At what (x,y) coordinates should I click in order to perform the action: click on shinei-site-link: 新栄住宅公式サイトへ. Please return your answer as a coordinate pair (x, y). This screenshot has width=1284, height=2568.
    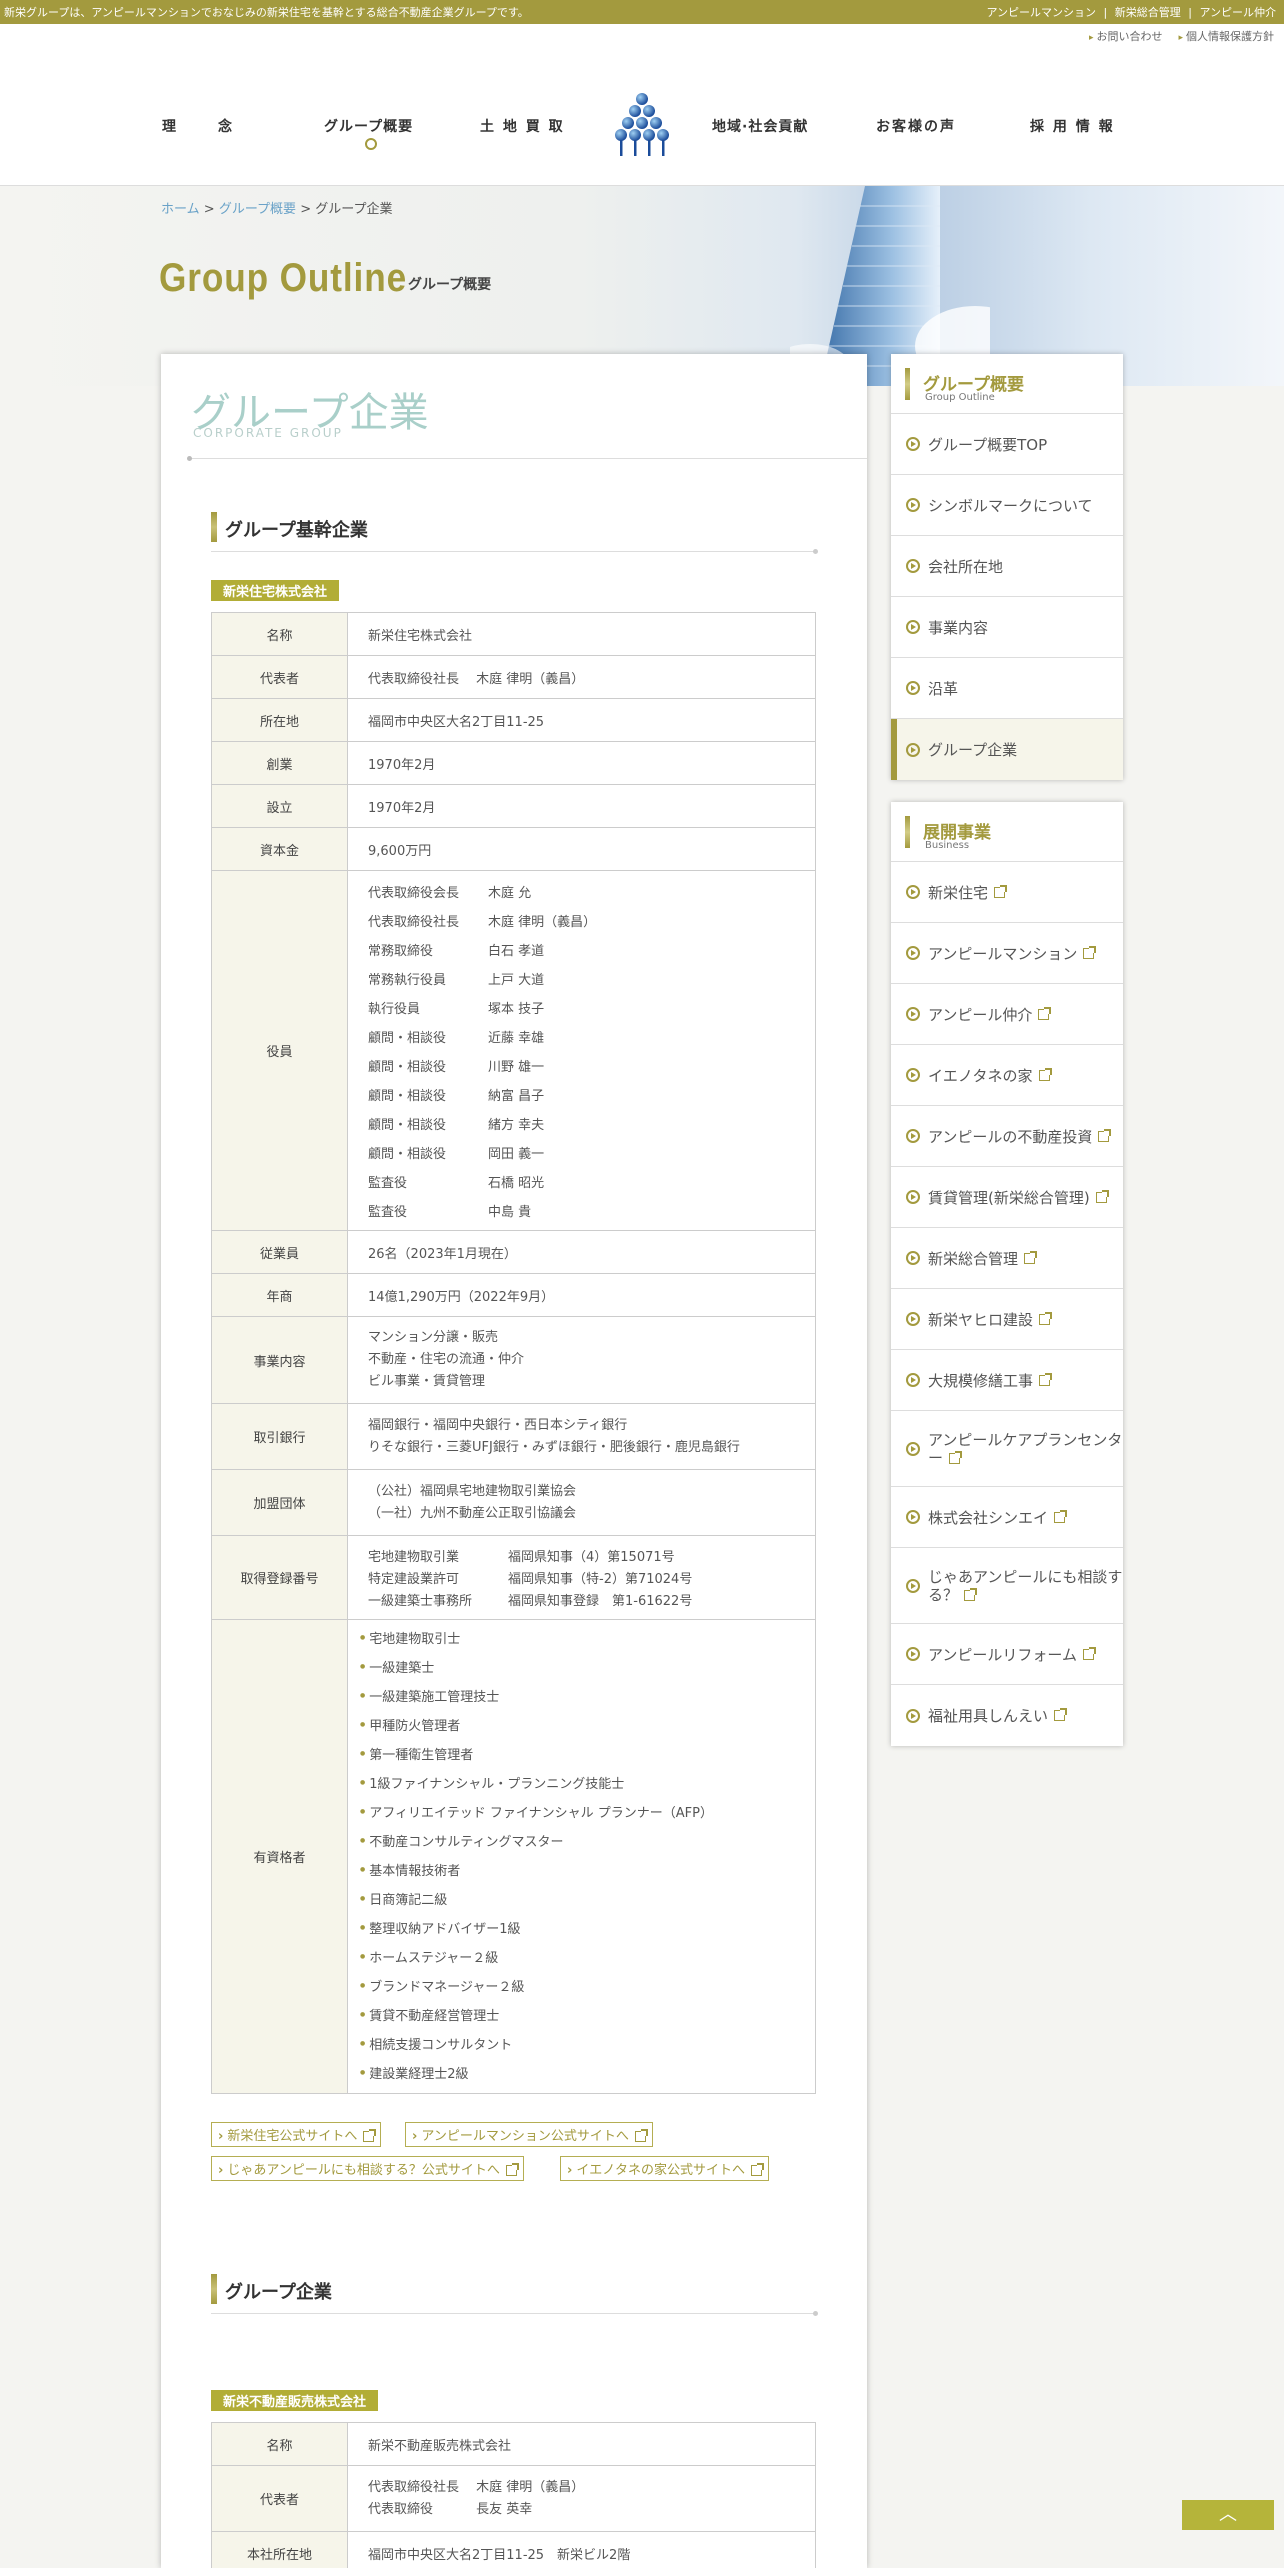
    Looking at the image, I should click on (296, 2134).